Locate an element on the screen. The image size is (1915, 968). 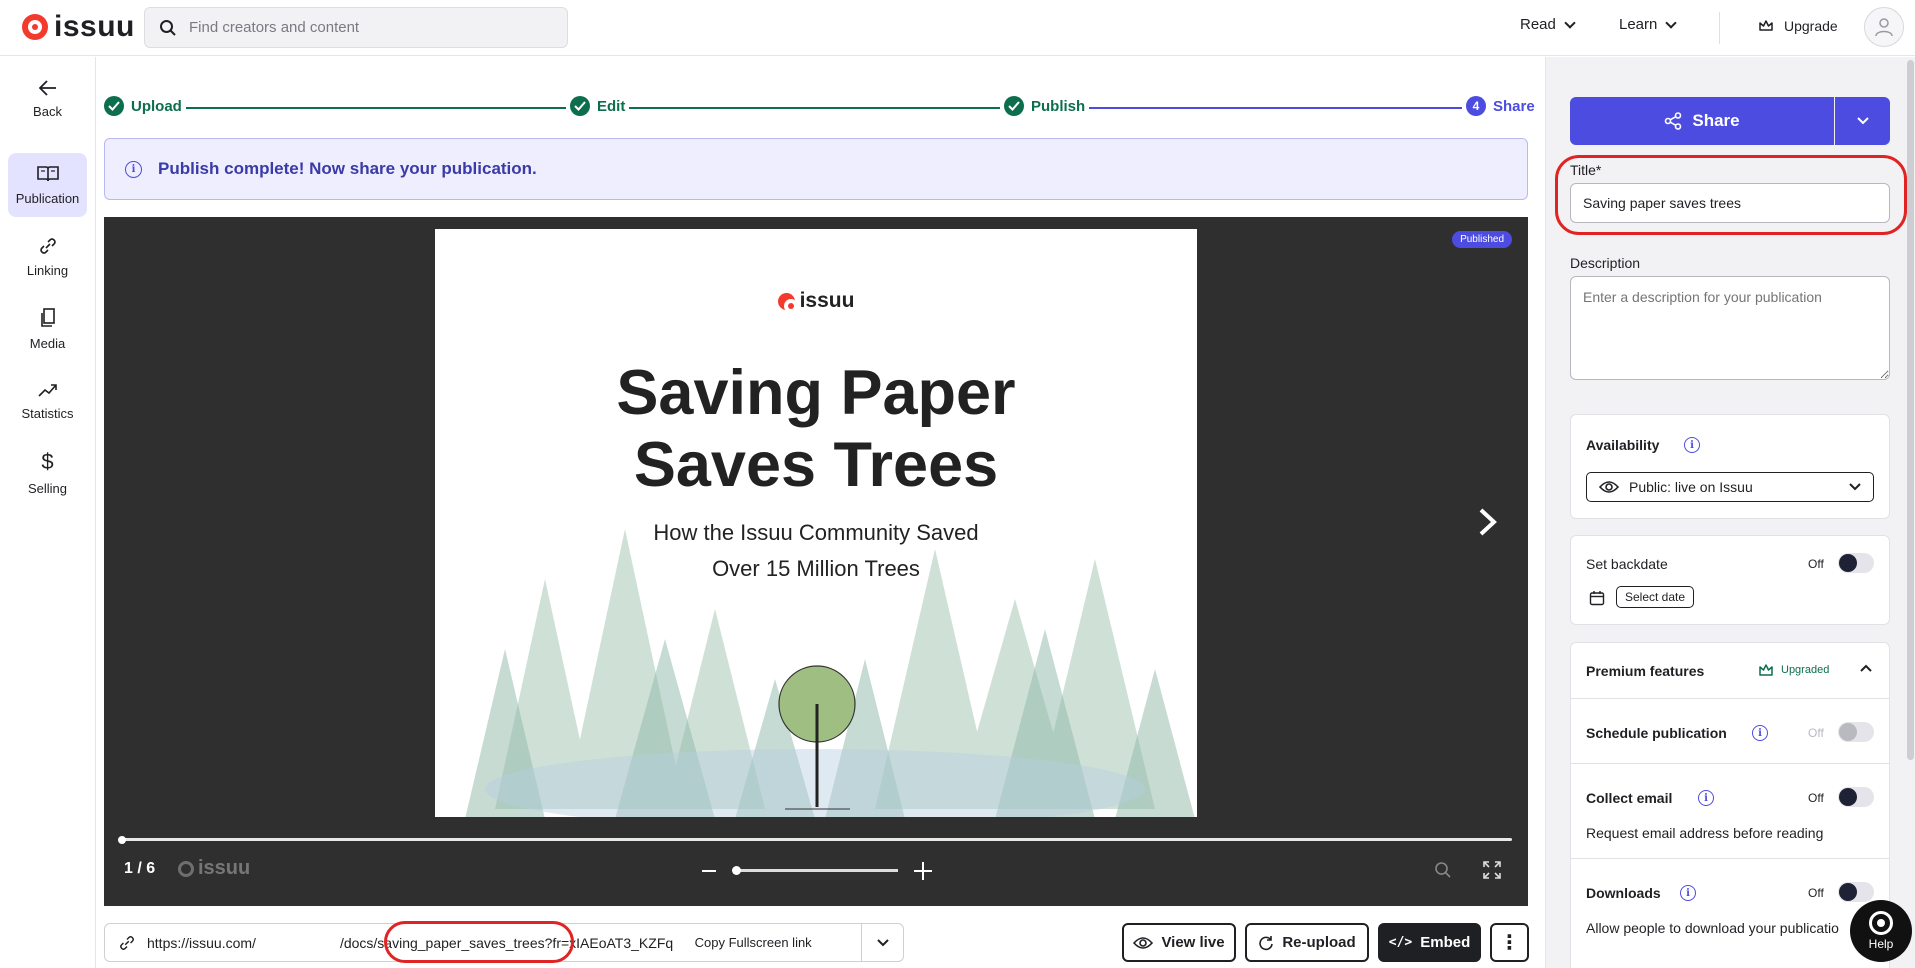
step-publish: Publish is located at coordinates (1045, 106).